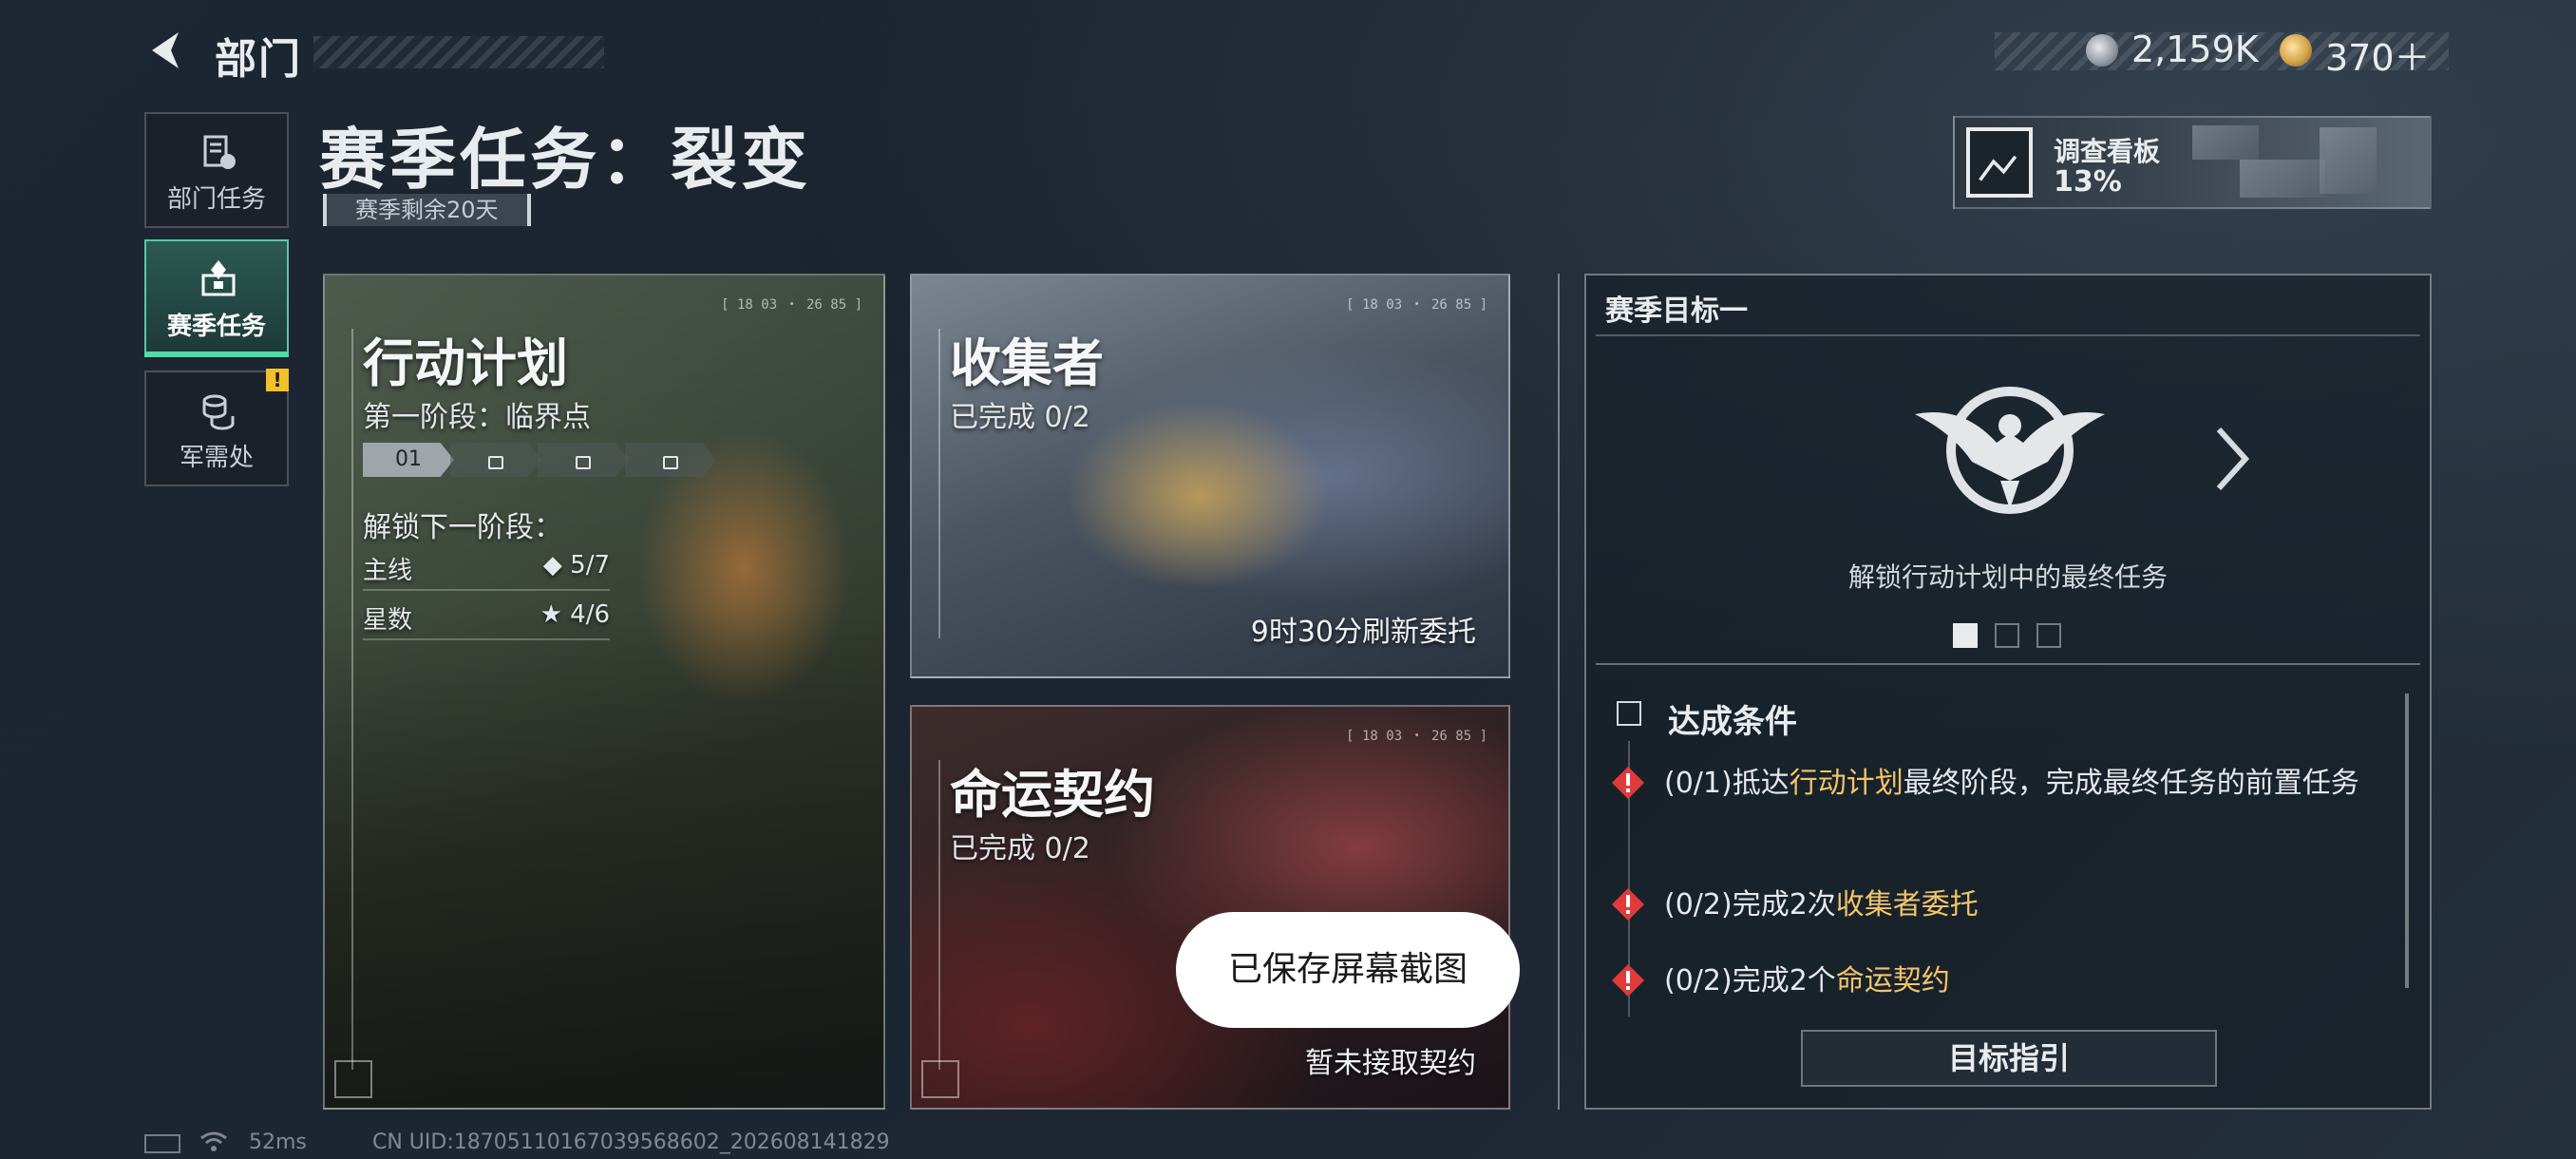  What do you see at coordinates (162, 1143) in the screenshot?
I see `battery-icon` at bounding box center [162, 1143].